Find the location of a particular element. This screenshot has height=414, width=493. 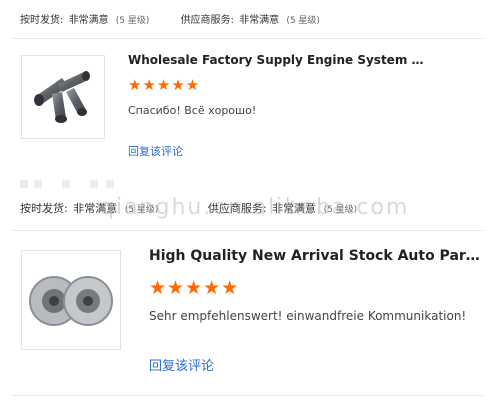

divider-bottom is located at coordinates (247, 395).